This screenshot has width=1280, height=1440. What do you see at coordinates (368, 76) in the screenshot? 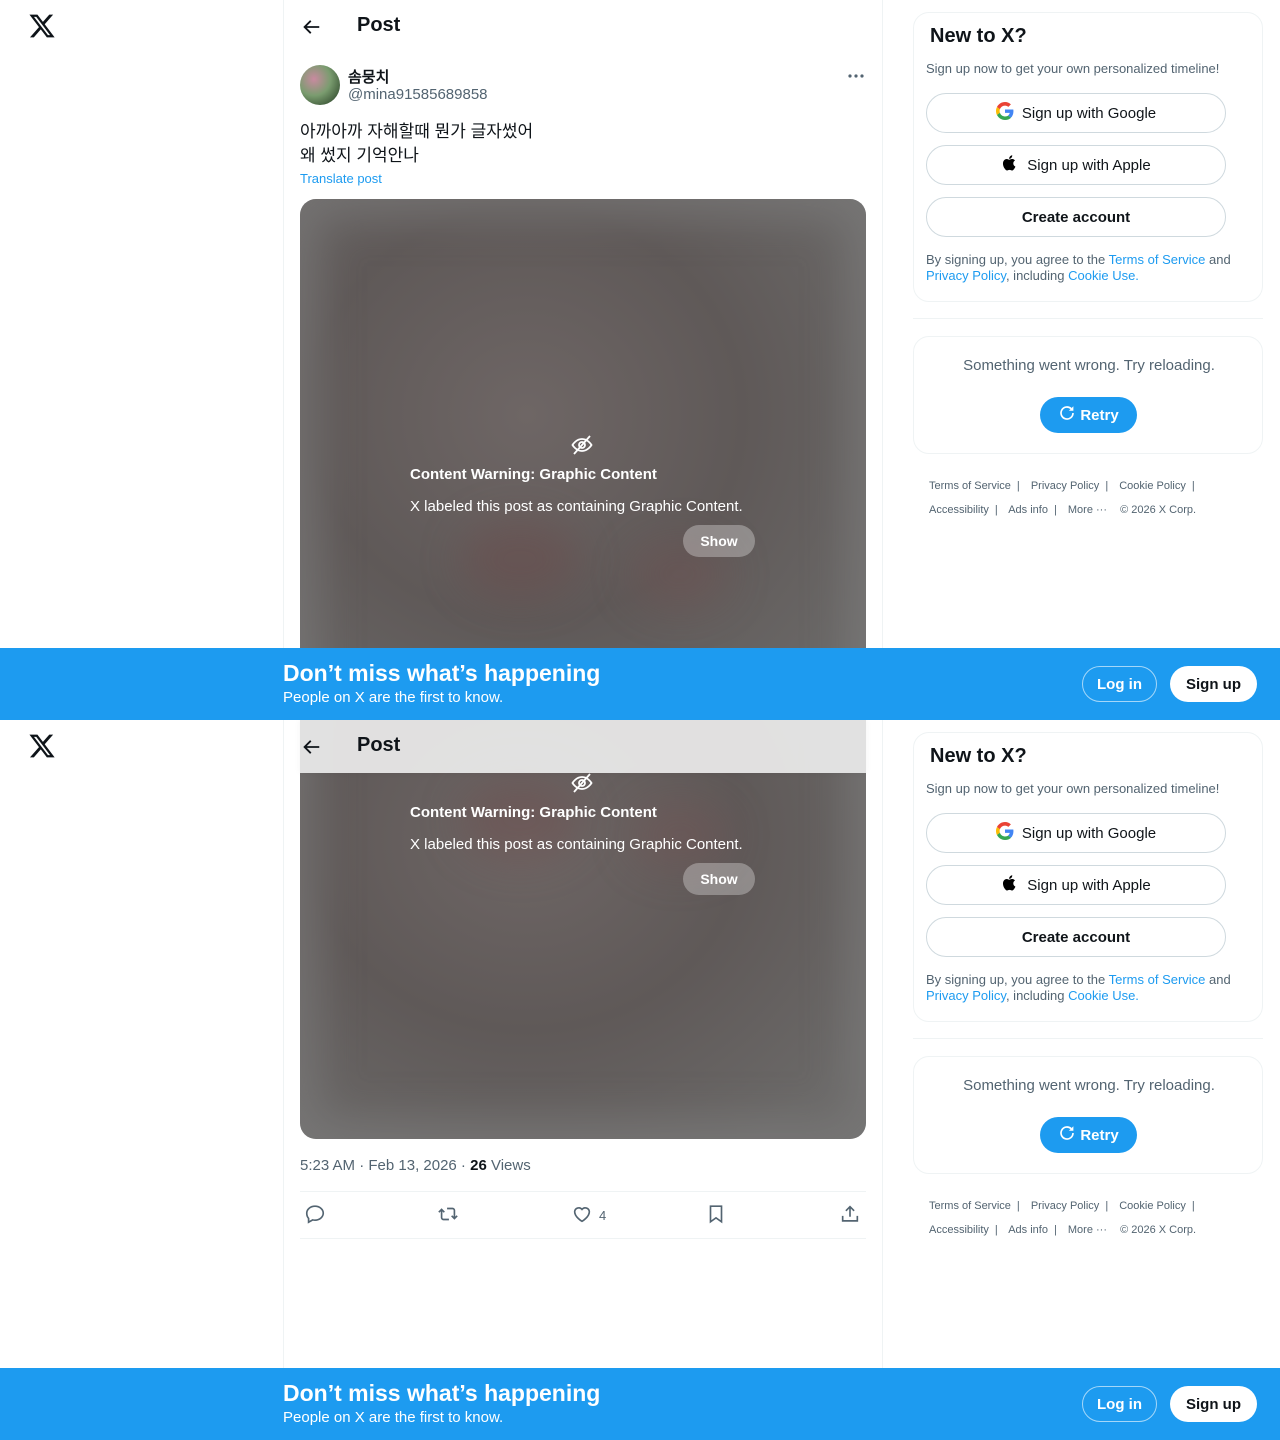
I see `author-name: 솜뭉치` at bounding box center [368, 76].